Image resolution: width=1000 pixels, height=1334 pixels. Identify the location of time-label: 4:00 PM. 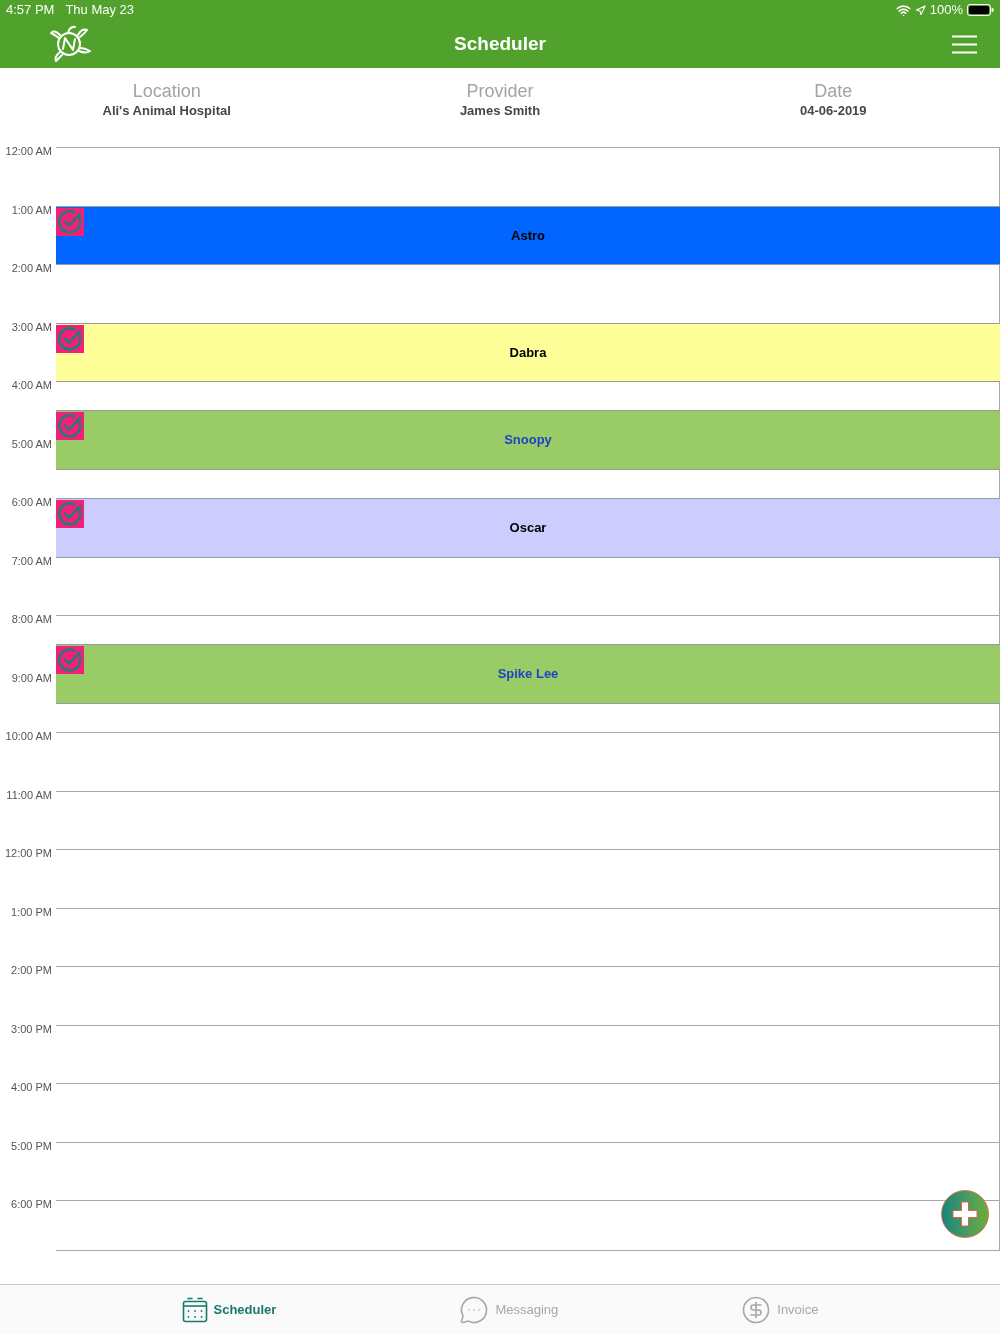
(31, 1087).